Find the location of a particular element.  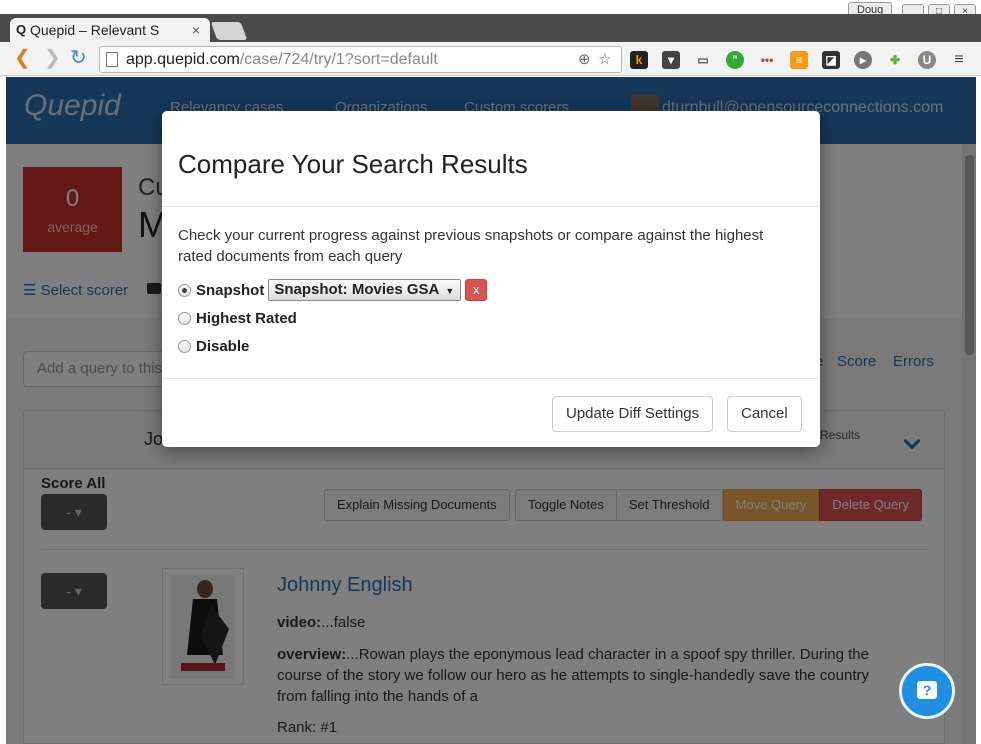

modal-footer: Update Diff Settings Cancel is located at coordinates (491, 412).